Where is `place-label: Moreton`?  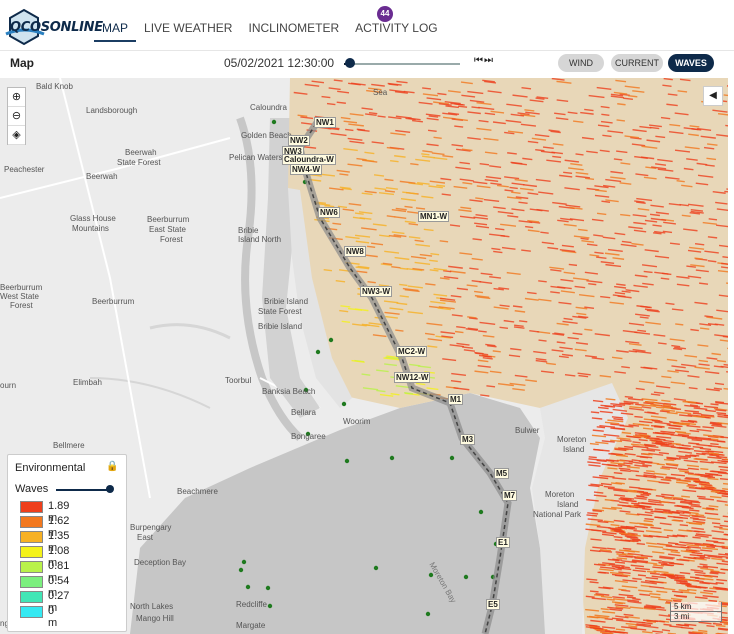
place-label: Moreton is located at coordinates (560, 494).